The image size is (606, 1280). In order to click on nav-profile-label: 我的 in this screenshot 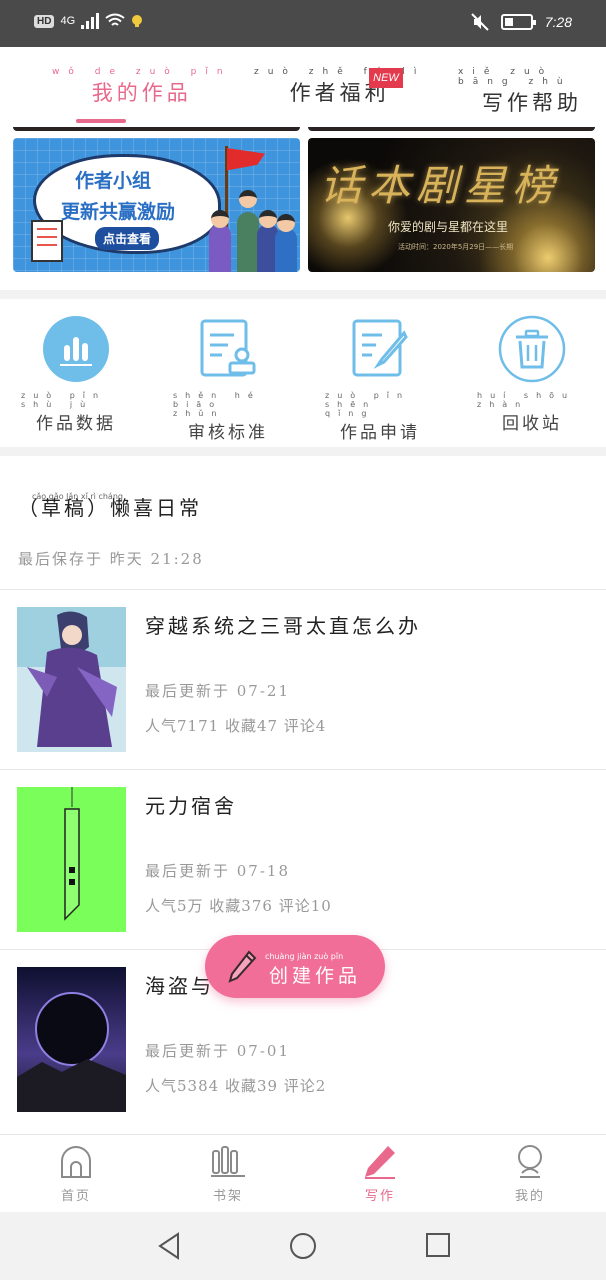, I will do `click(529, 1196)`.